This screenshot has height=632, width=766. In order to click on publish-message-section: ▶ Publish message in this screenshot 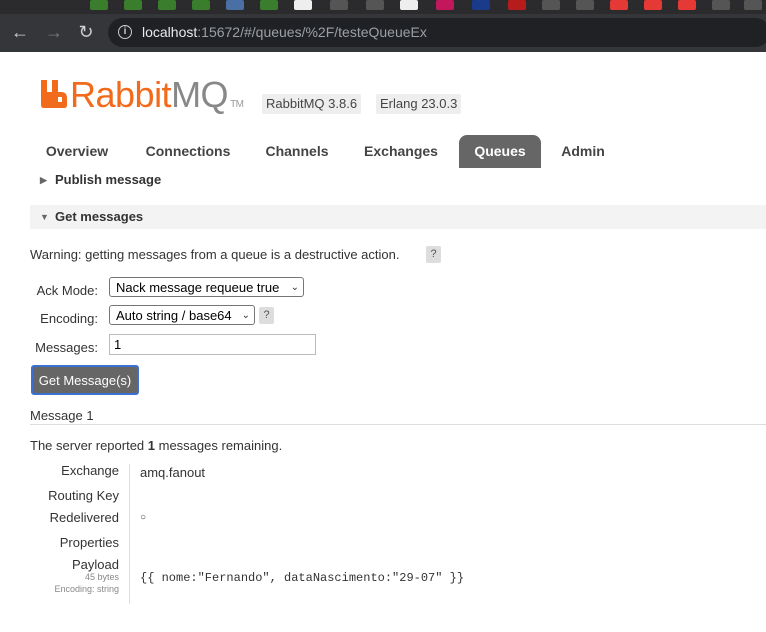, I will do `click(398, 180)`.